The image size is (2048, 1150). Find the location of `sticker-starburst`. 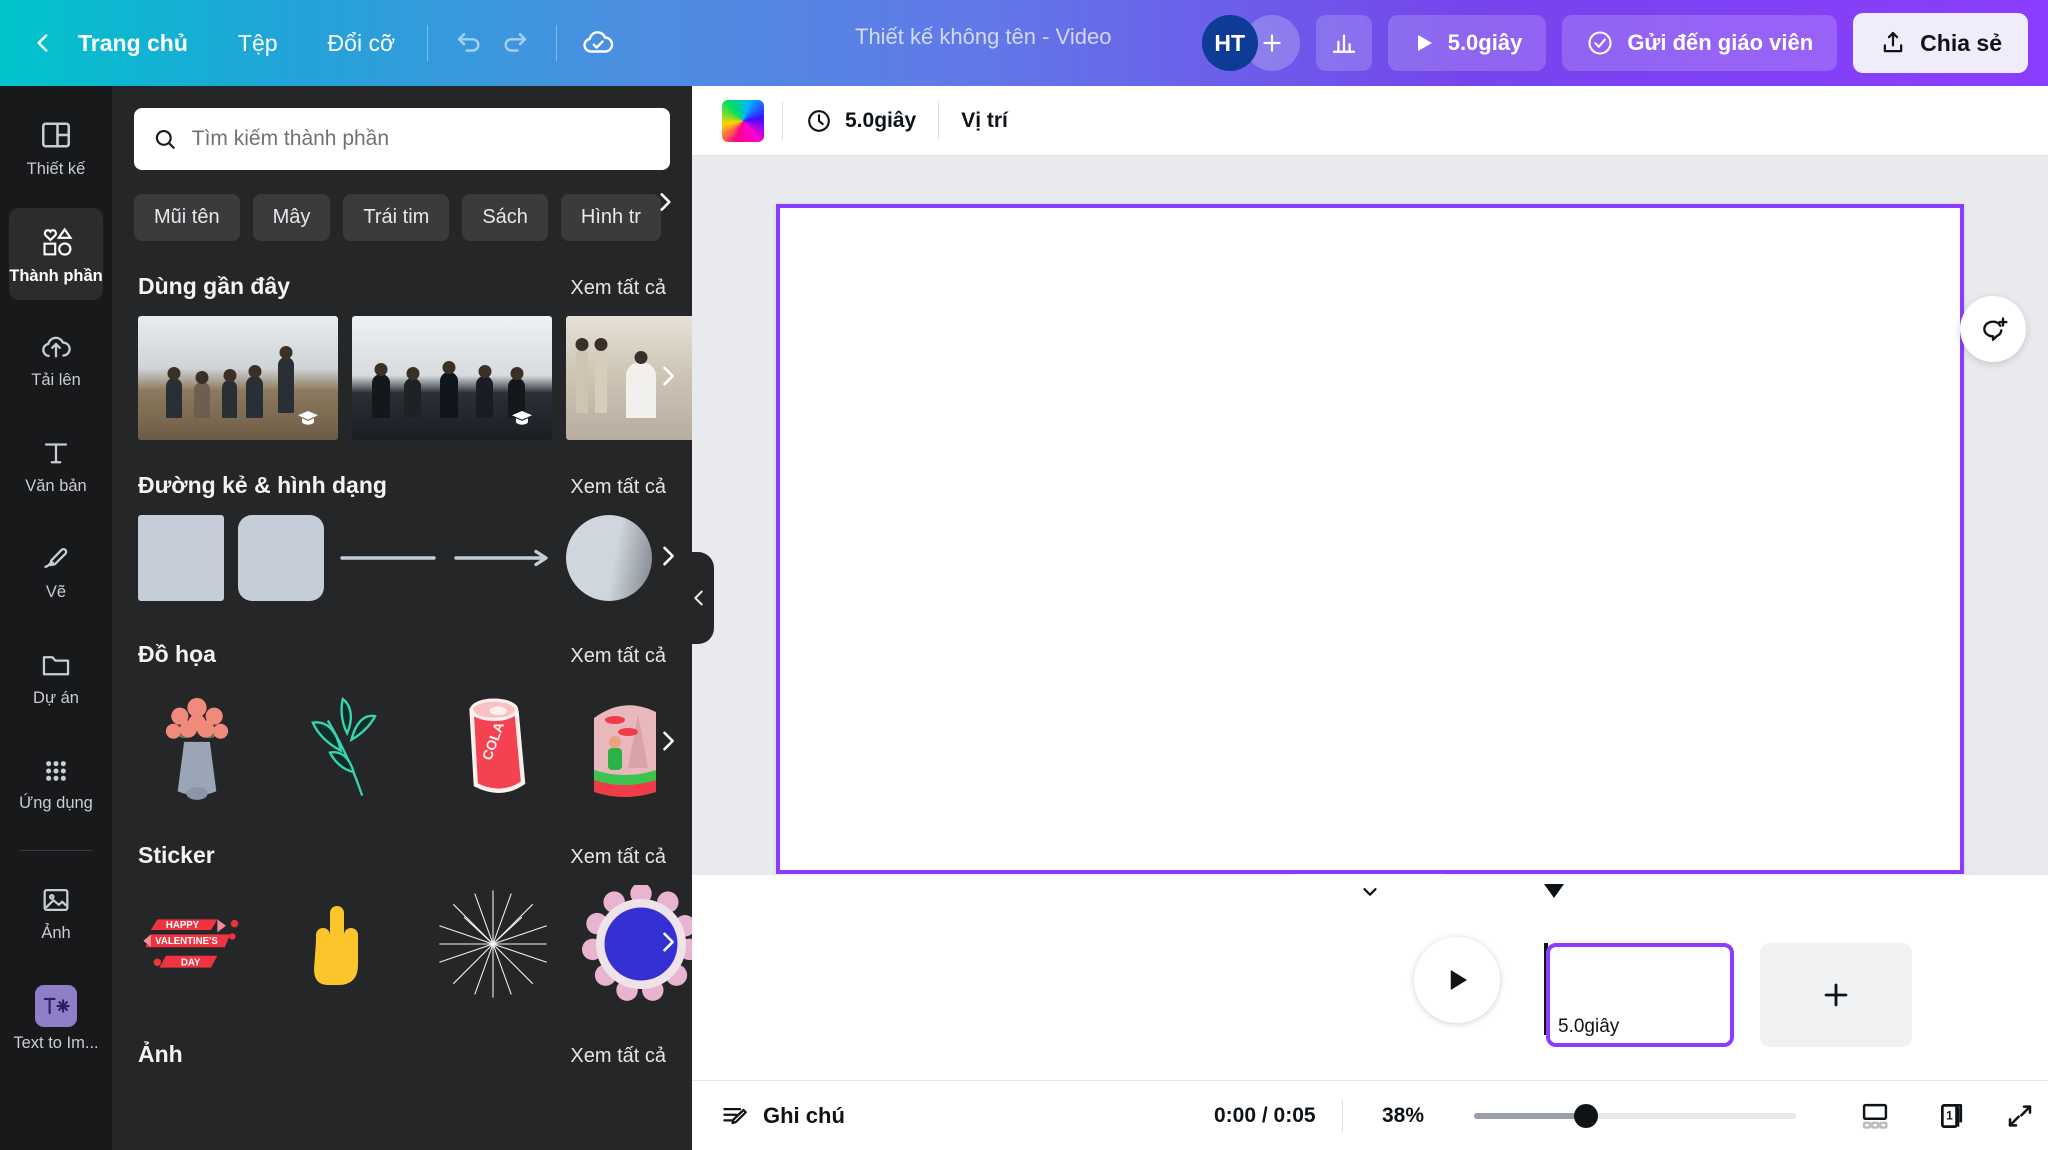

sticker-starburst is located at coordinates (493, 944).